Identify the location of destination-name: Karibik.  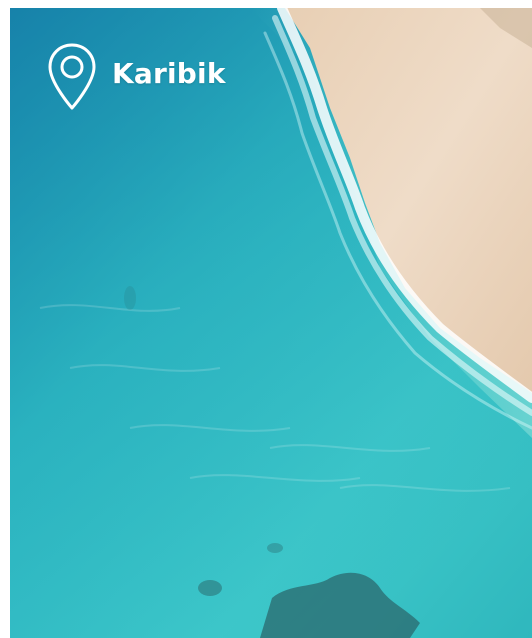
(169, 73).